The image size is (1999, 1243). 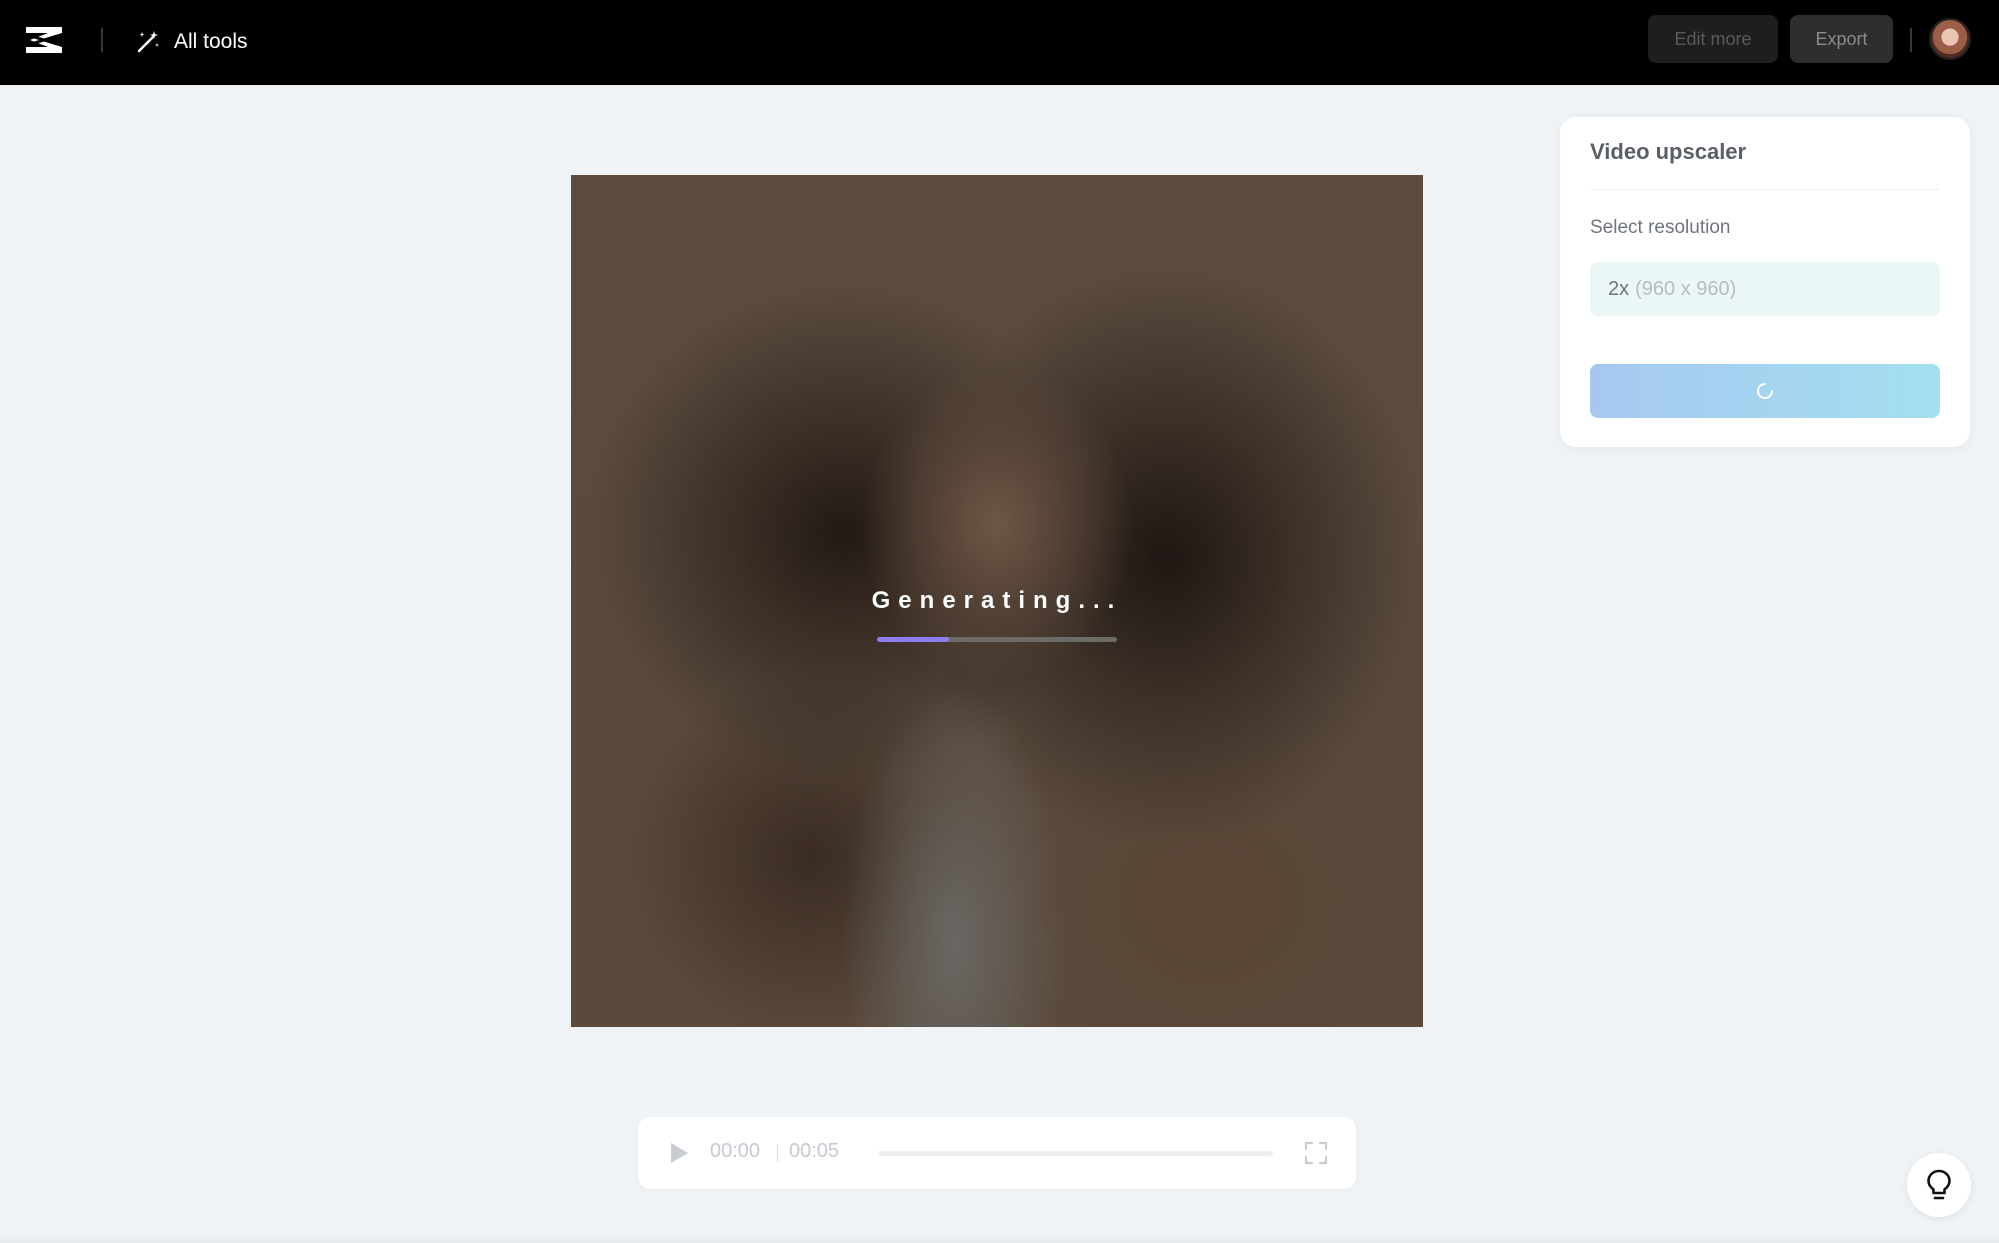 I want to click on export-button: Export, so click(x=1841, y=39).